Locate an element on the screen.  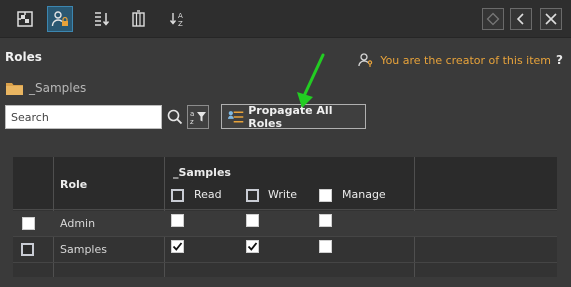
svg-text: A is located at coordinates (180, 16).